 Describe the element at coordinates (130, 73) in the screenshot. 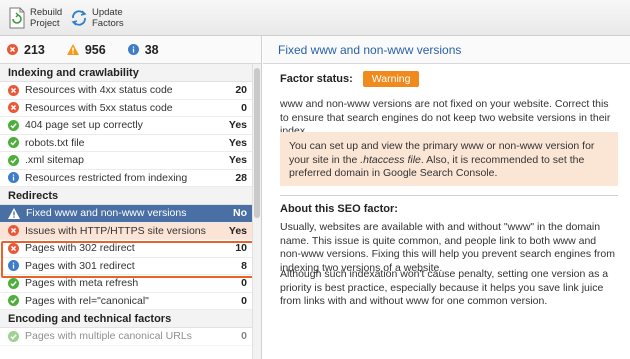

I see `section-indexing: Indexing and crawlability` at that location.